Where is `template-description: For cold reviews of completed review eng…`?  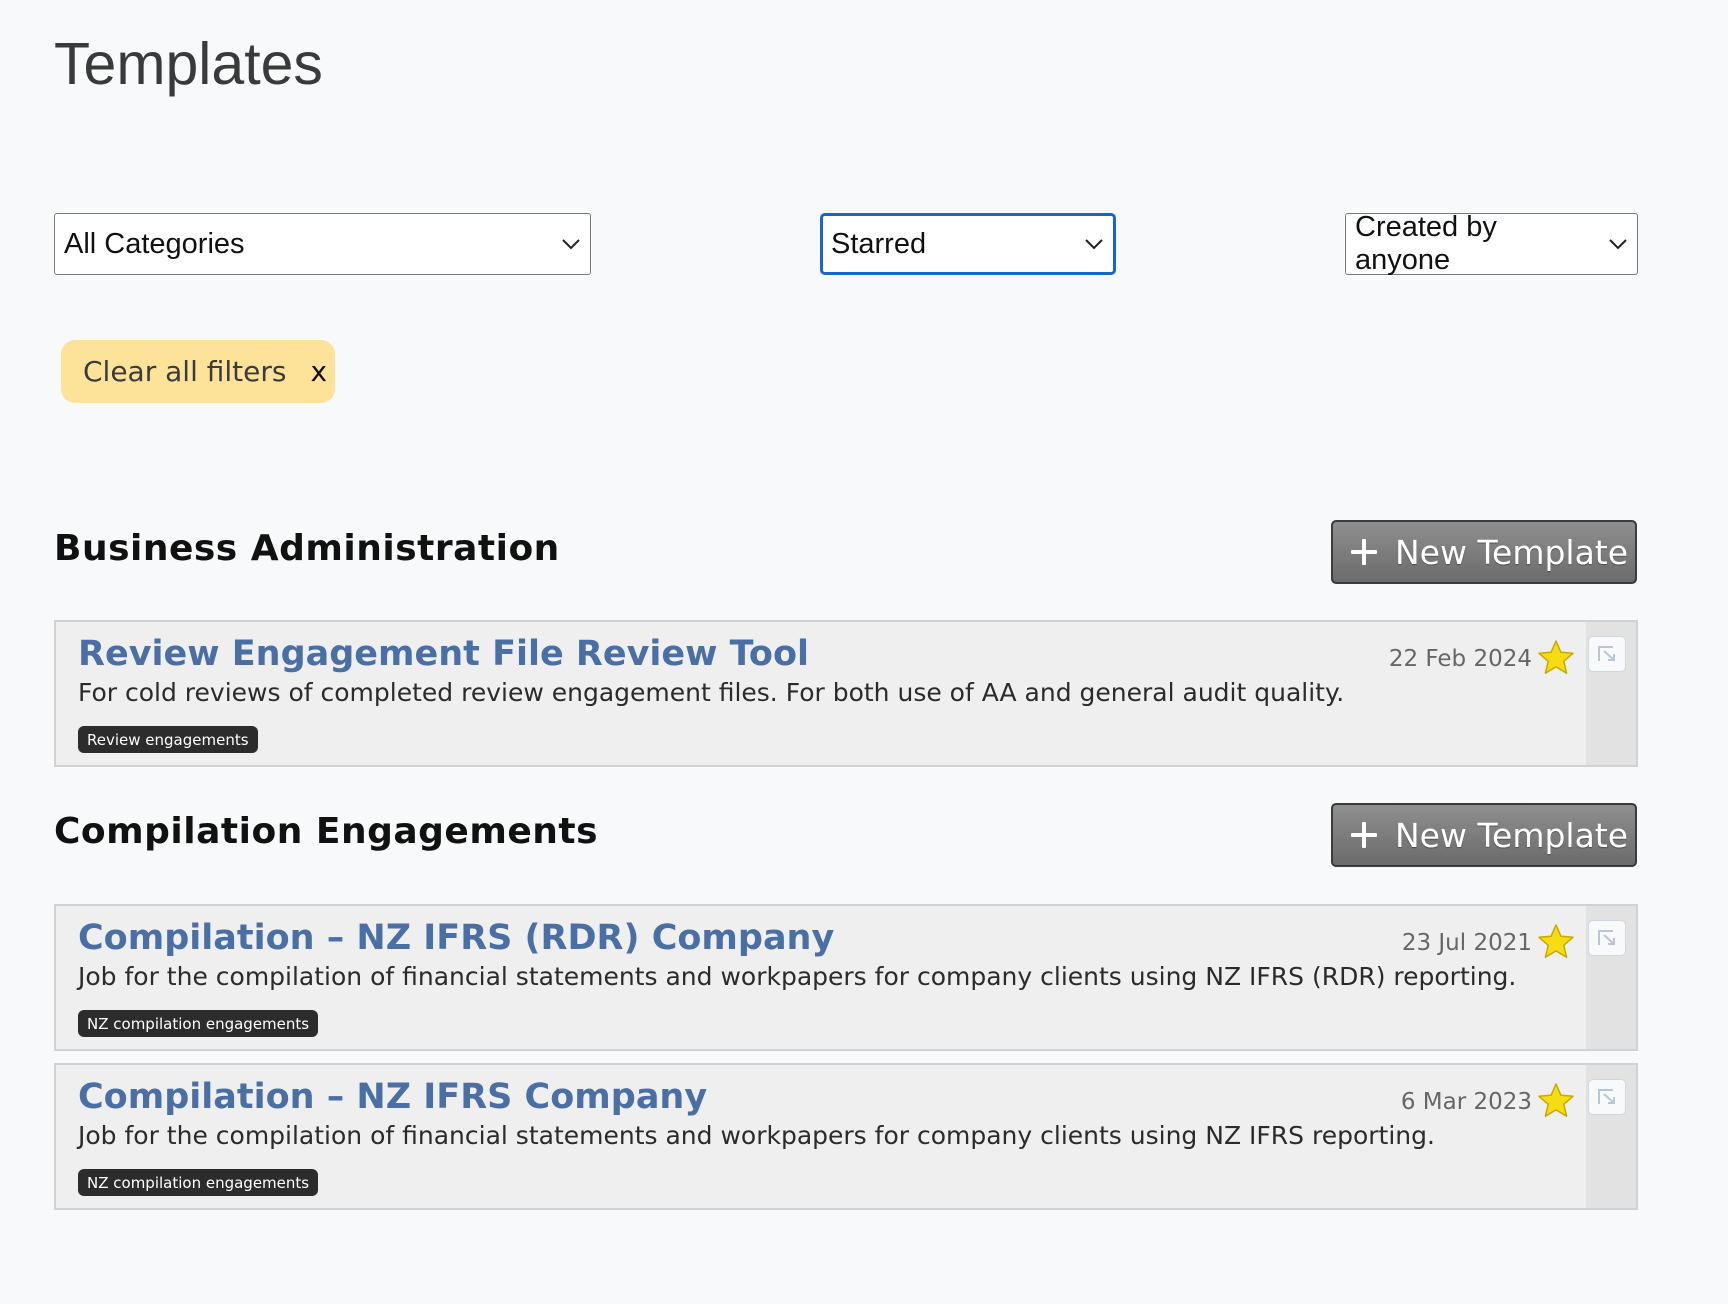 template-description: For cold reviews of completed review eng… is located at coordinates (711, 692).